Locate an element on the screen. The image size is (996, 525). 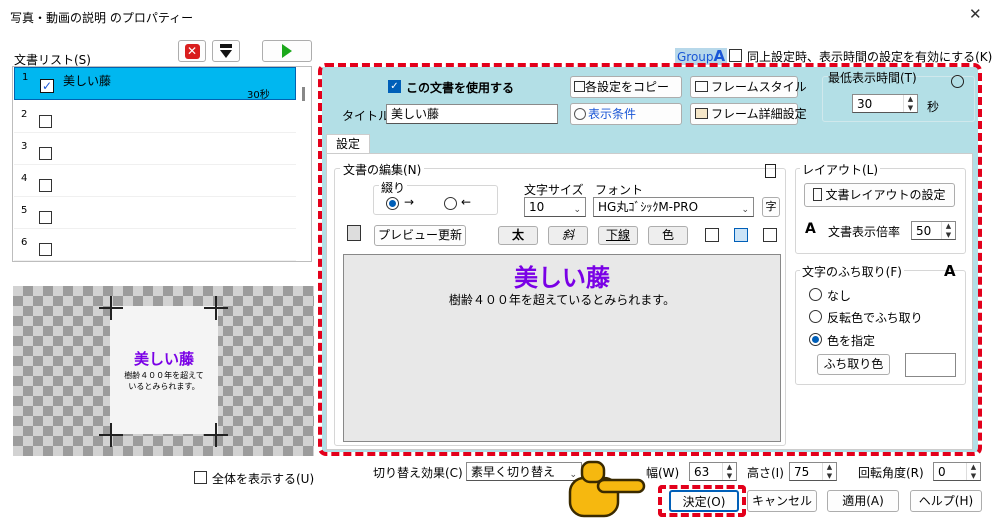
row-duration: 30秒 is located at coordinates (258, 95).